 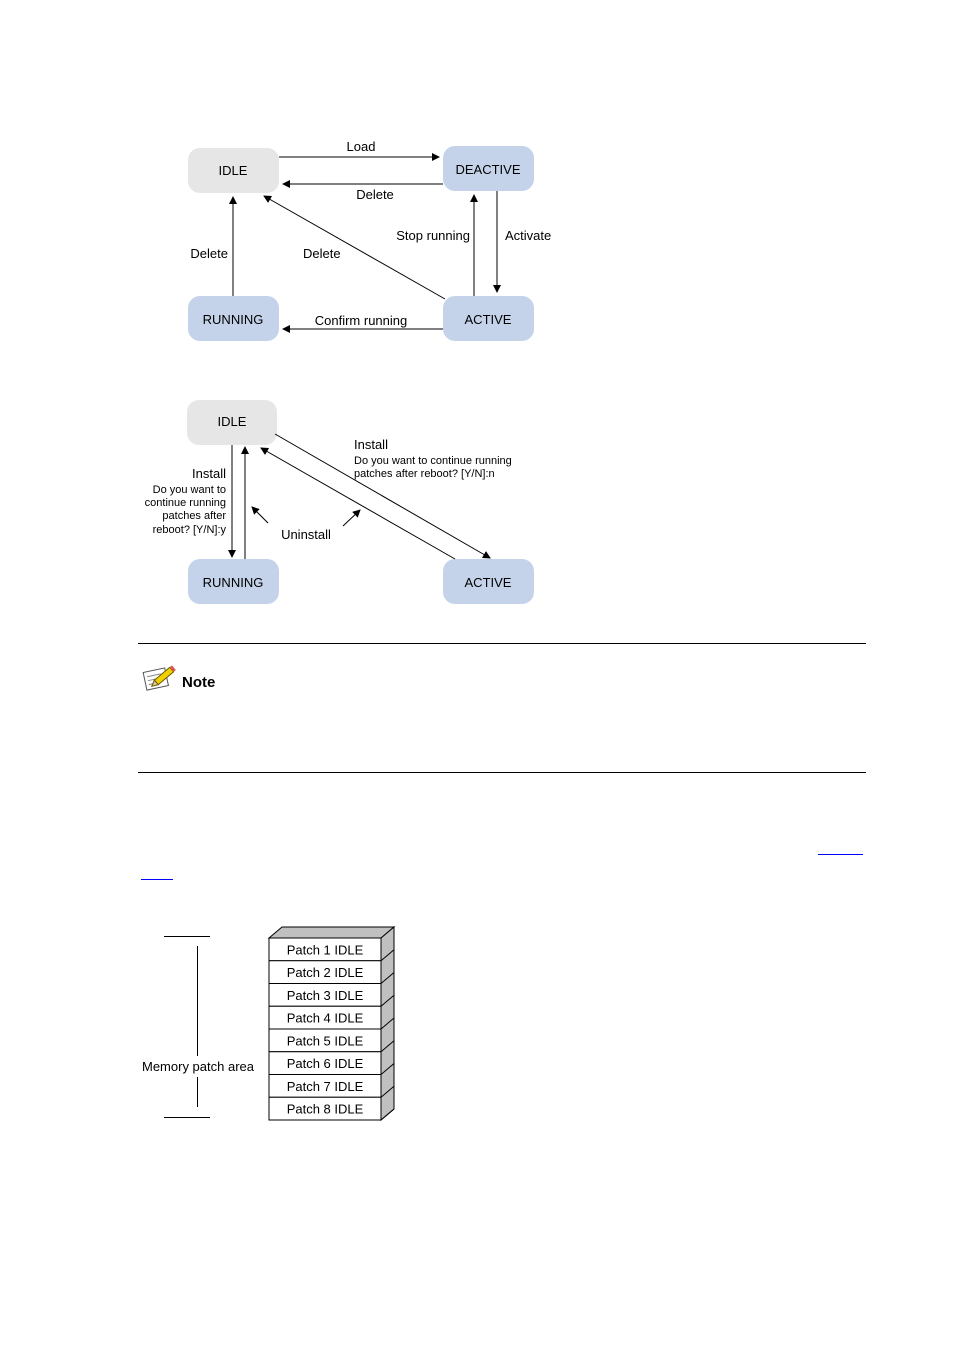 What do you see at coordinates (159, 678) in the screenshot?
I see `note-pencil-icon` at bounding box center [159, 678].